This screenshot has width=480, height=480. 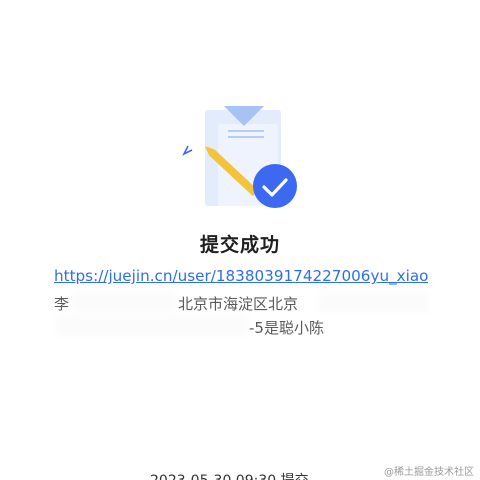 I want to click on check-badge, so click(x=275, y=186).